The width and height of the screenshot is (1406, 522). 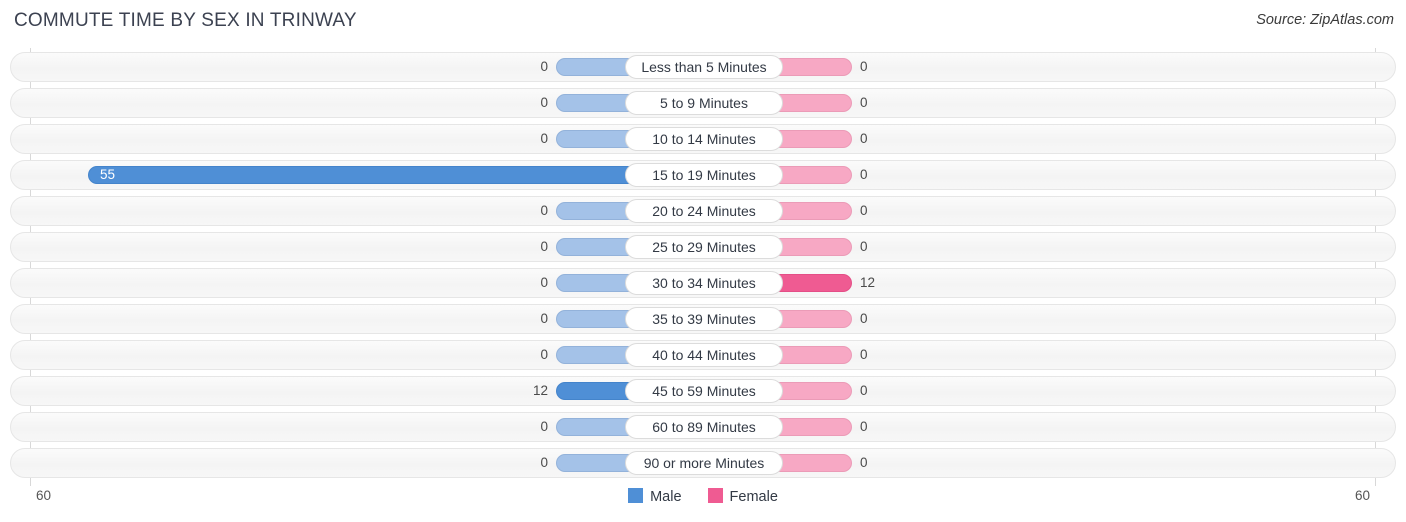 What do you see at coordinates (396, 175) in the screenshot?
I see `male-bar` at bounding box center [396, 175].